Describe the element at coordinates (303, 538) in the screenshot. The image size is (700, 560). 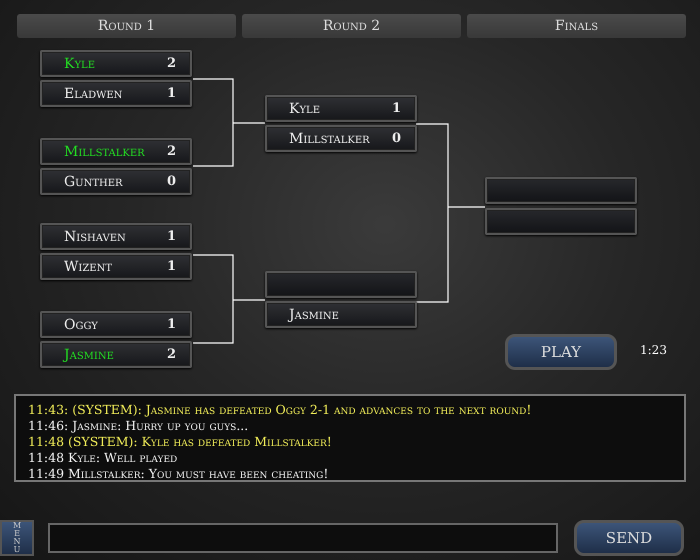
I see `chat-input` at that location.